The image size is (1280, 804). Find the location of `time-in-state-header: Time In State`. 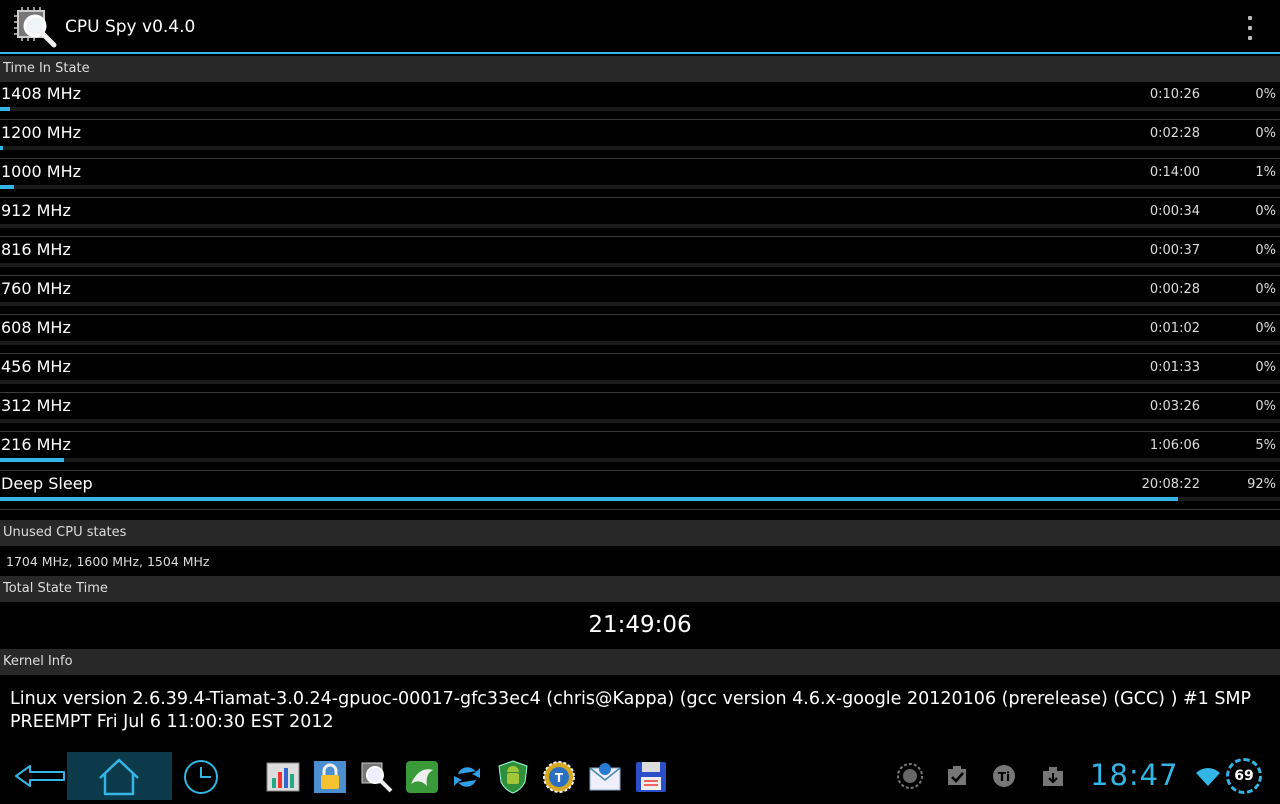

time-in-state-header: Time In State is located at coordinates (640, 69).